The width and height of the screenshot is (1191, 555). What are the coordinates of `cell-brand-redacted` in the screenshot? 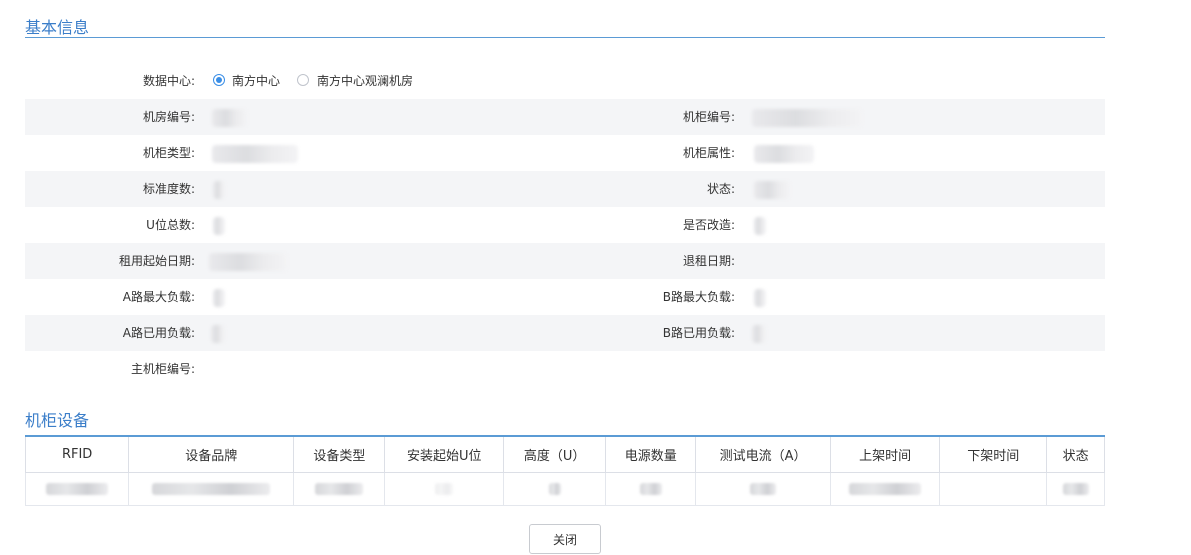 It's located at (211, 489).